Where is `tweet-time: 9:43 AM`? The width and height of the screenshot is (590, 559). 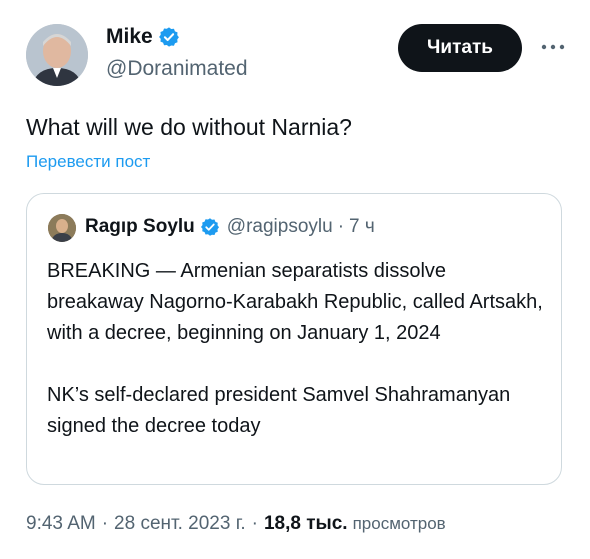 tweet-time: 9:43 AM is located at coordinates (61, 524).